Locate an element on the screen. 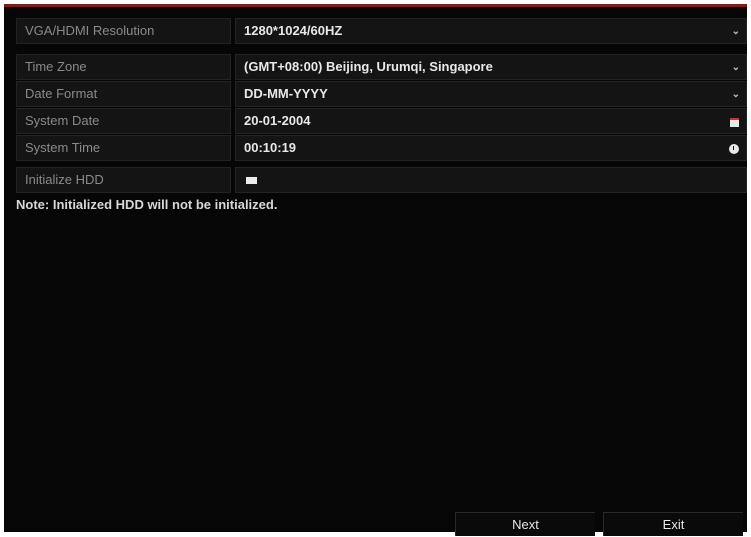  system-time-label: System Time is located at coordinates (123, 148).